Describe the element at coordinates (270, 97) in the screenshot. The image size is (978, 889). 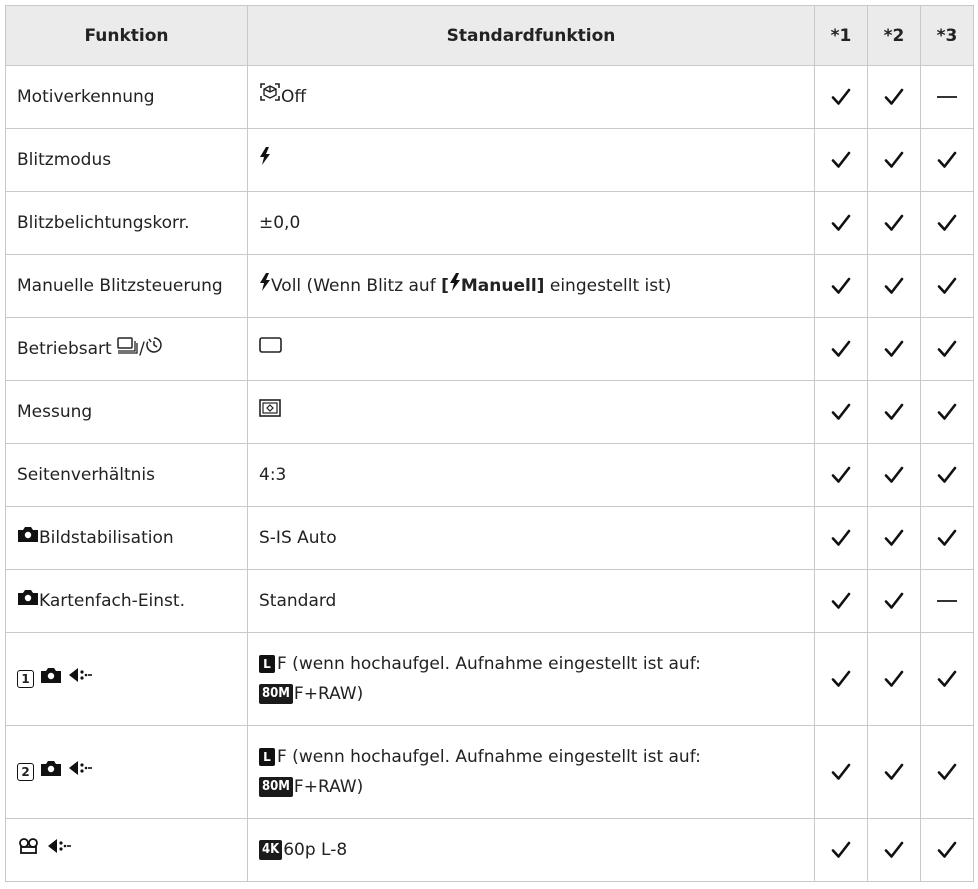
I see `subject-detection-icon` at that location.